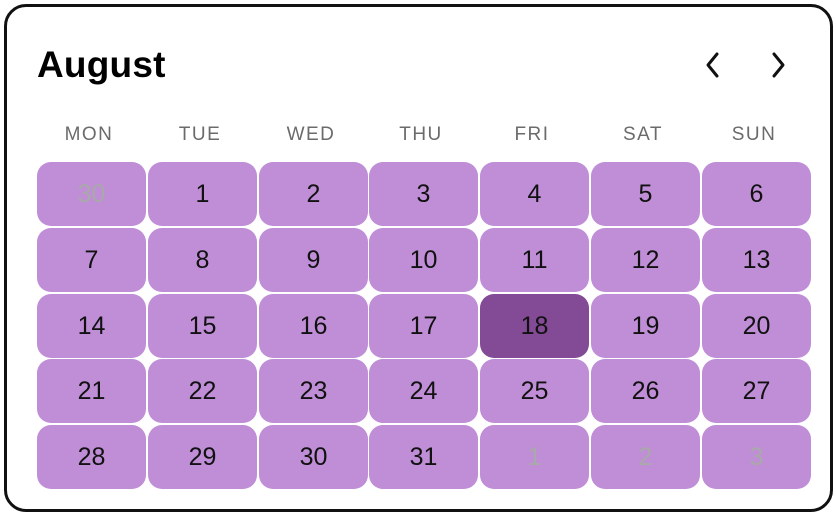  What do you see at coordinates (645, 326) in the screenshot?
I see `day-cell: 19` at bounding box center [645, 326].